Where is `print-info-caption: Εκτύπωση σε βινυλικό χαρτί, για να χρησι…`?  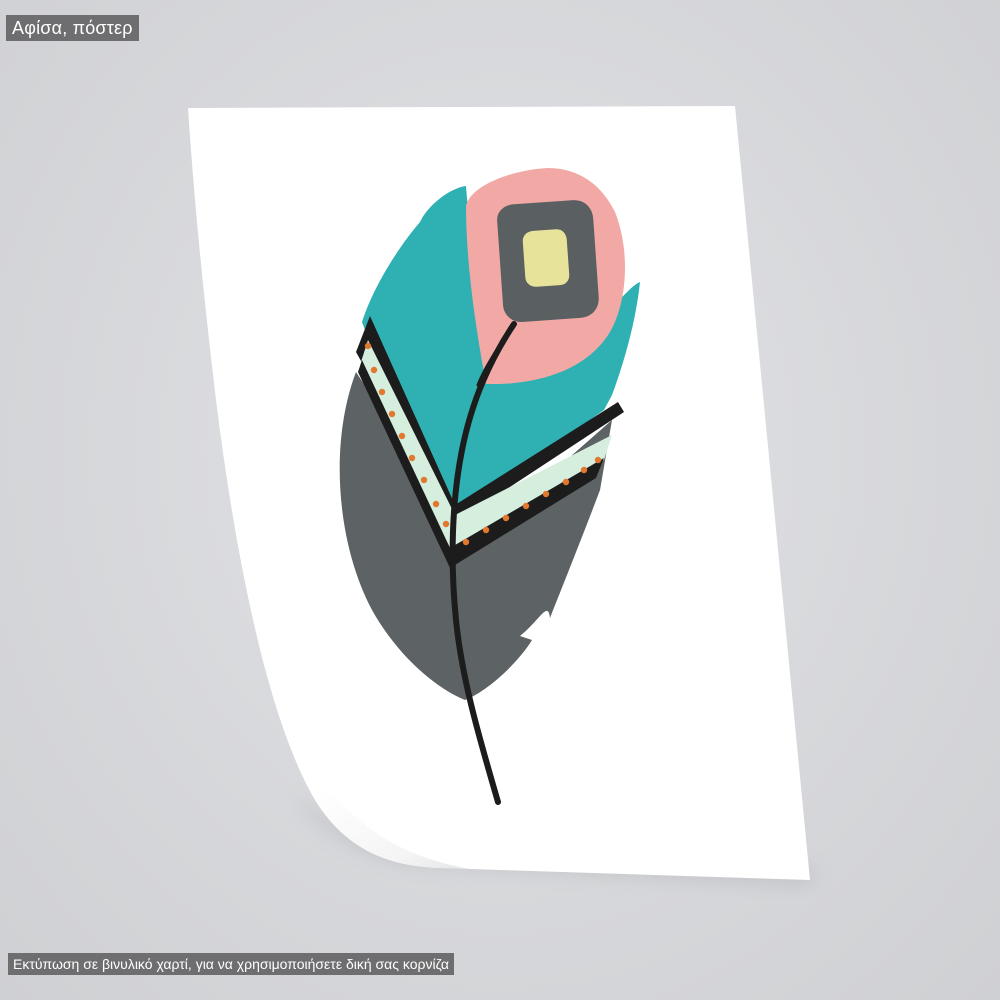
print-info-caption: Εκτύπωση σε βινυλικό χαρτί, για να χρησι… is located at coordinates (231, 964).